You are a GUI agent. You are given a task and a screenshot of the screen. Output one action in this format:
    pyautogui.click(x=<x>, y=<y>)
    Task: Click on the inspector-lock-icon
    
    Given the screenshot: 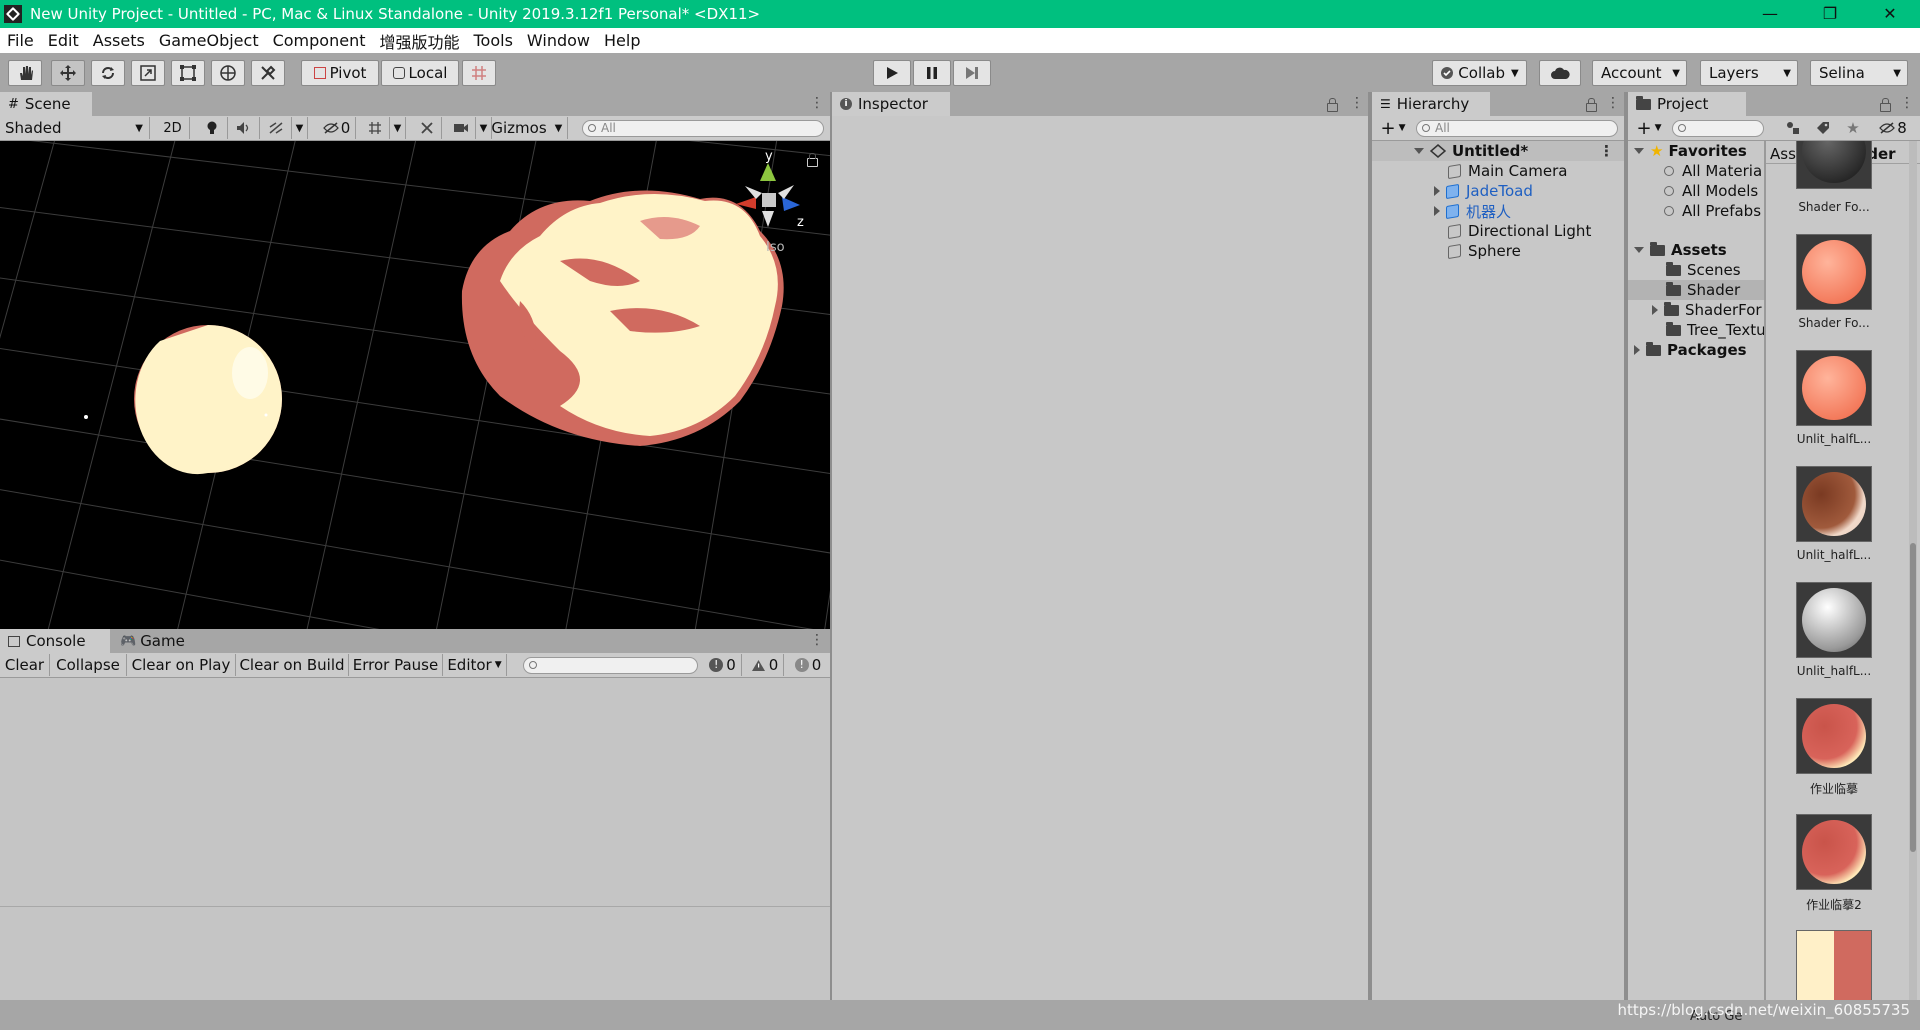 What is the action you would take?
    pyautogui.click(x=1332, y=105)
    